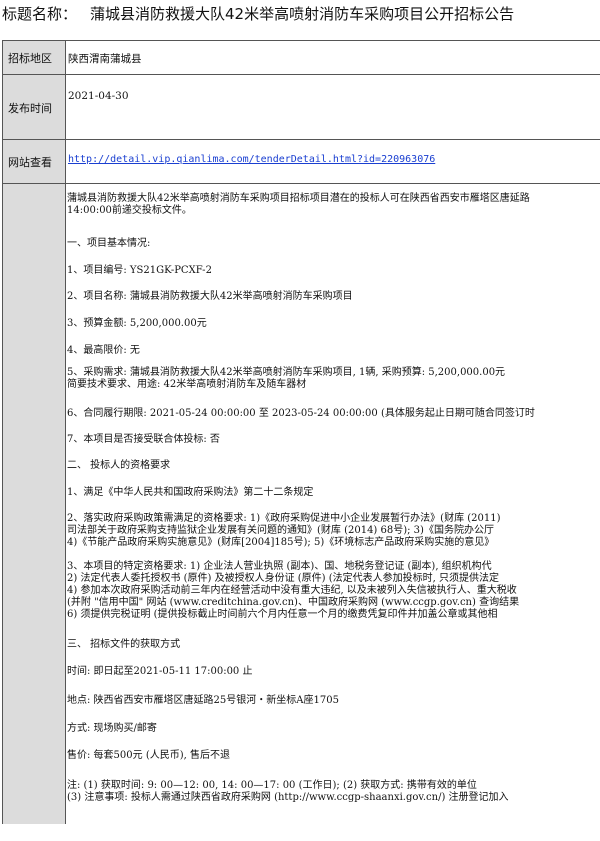  What do you see at coordinates (105, 59) in the screenshot?
I see `region-value: 陕西渭南蒲城县` at bounding box center [105, 59].